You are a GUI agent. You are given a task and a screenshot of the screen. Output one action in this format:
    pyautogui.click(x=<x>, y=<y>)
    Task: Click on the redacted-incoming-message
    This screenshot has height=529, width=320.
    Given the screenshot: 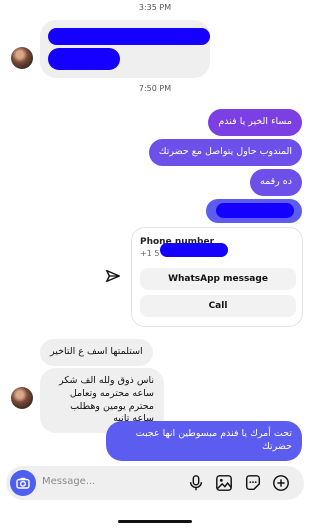 What is the action you would take?
    pyautogui.click(x=125, y=49)
    